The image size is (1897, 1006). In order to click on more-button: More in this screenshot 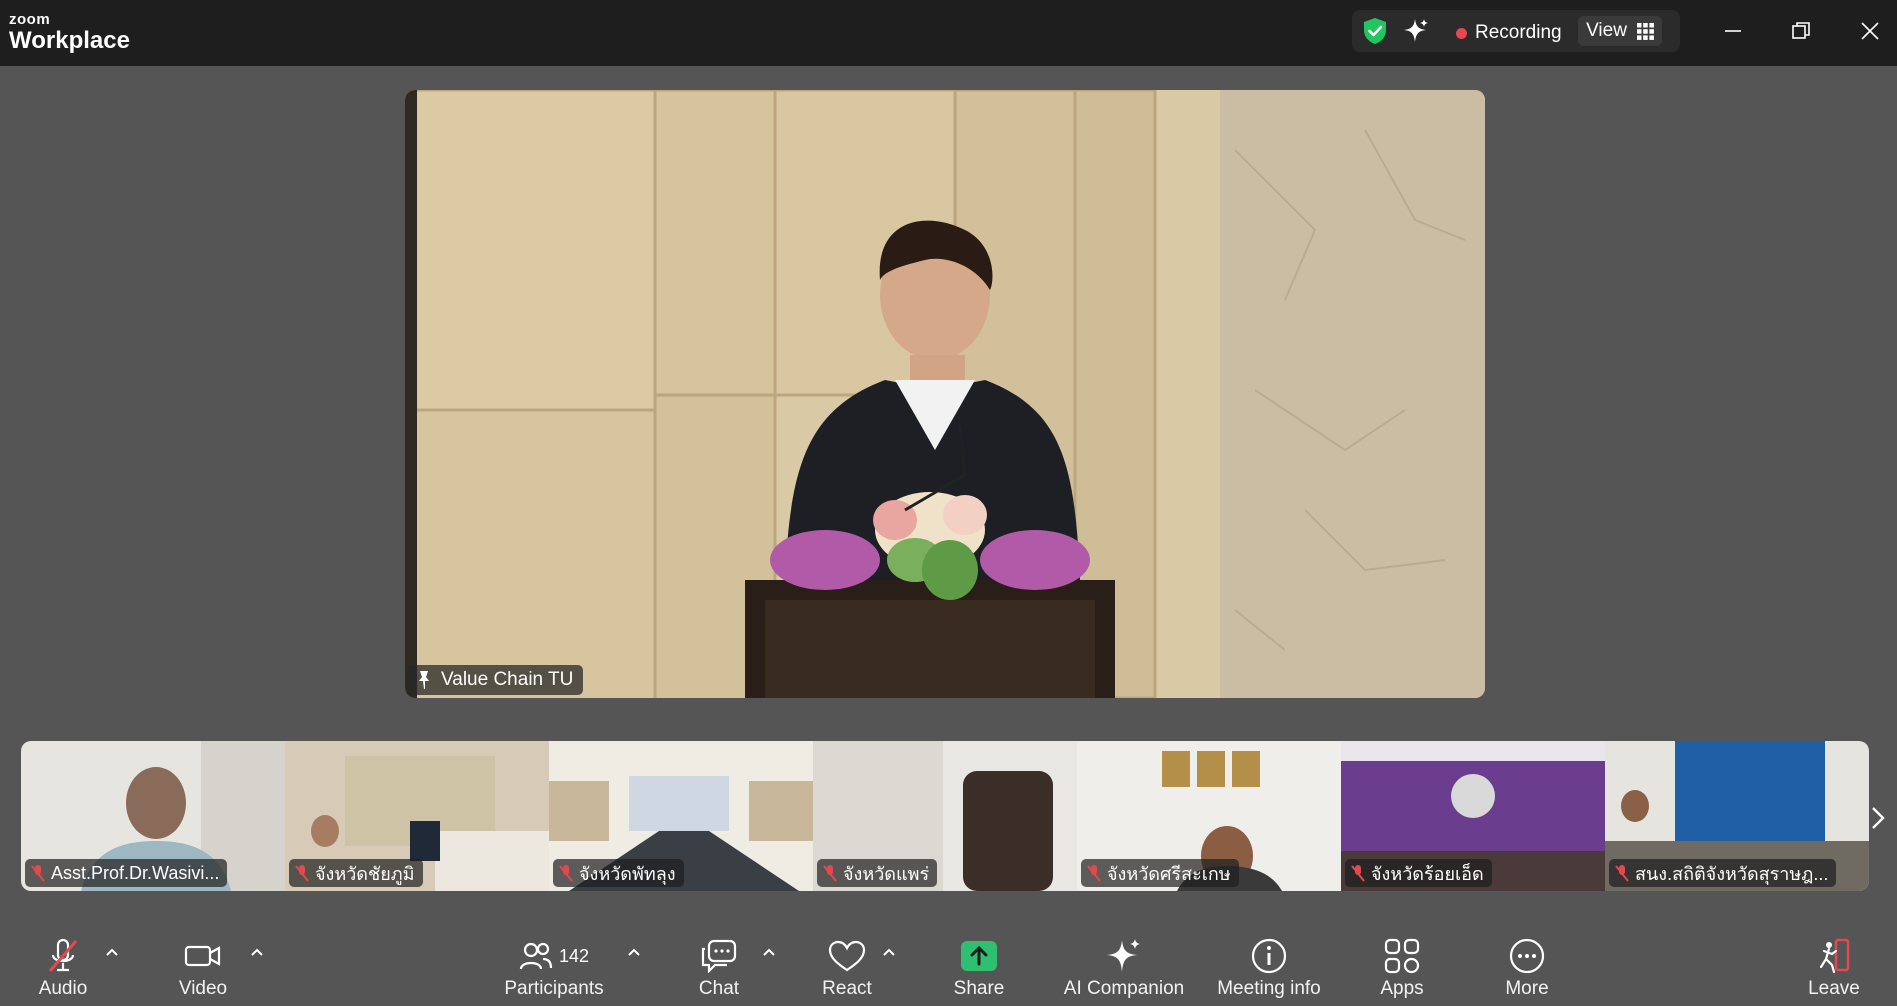, I will do `click(1527, 963)`.